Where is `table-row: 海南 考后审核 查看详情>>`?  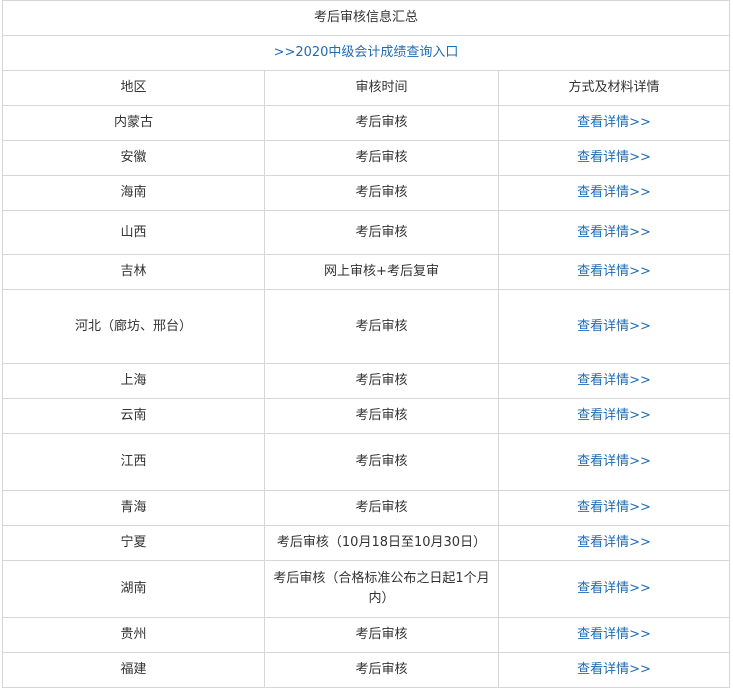
table-row: 海南 考后审核 查看详情>> is located at coordinates (366, 193).